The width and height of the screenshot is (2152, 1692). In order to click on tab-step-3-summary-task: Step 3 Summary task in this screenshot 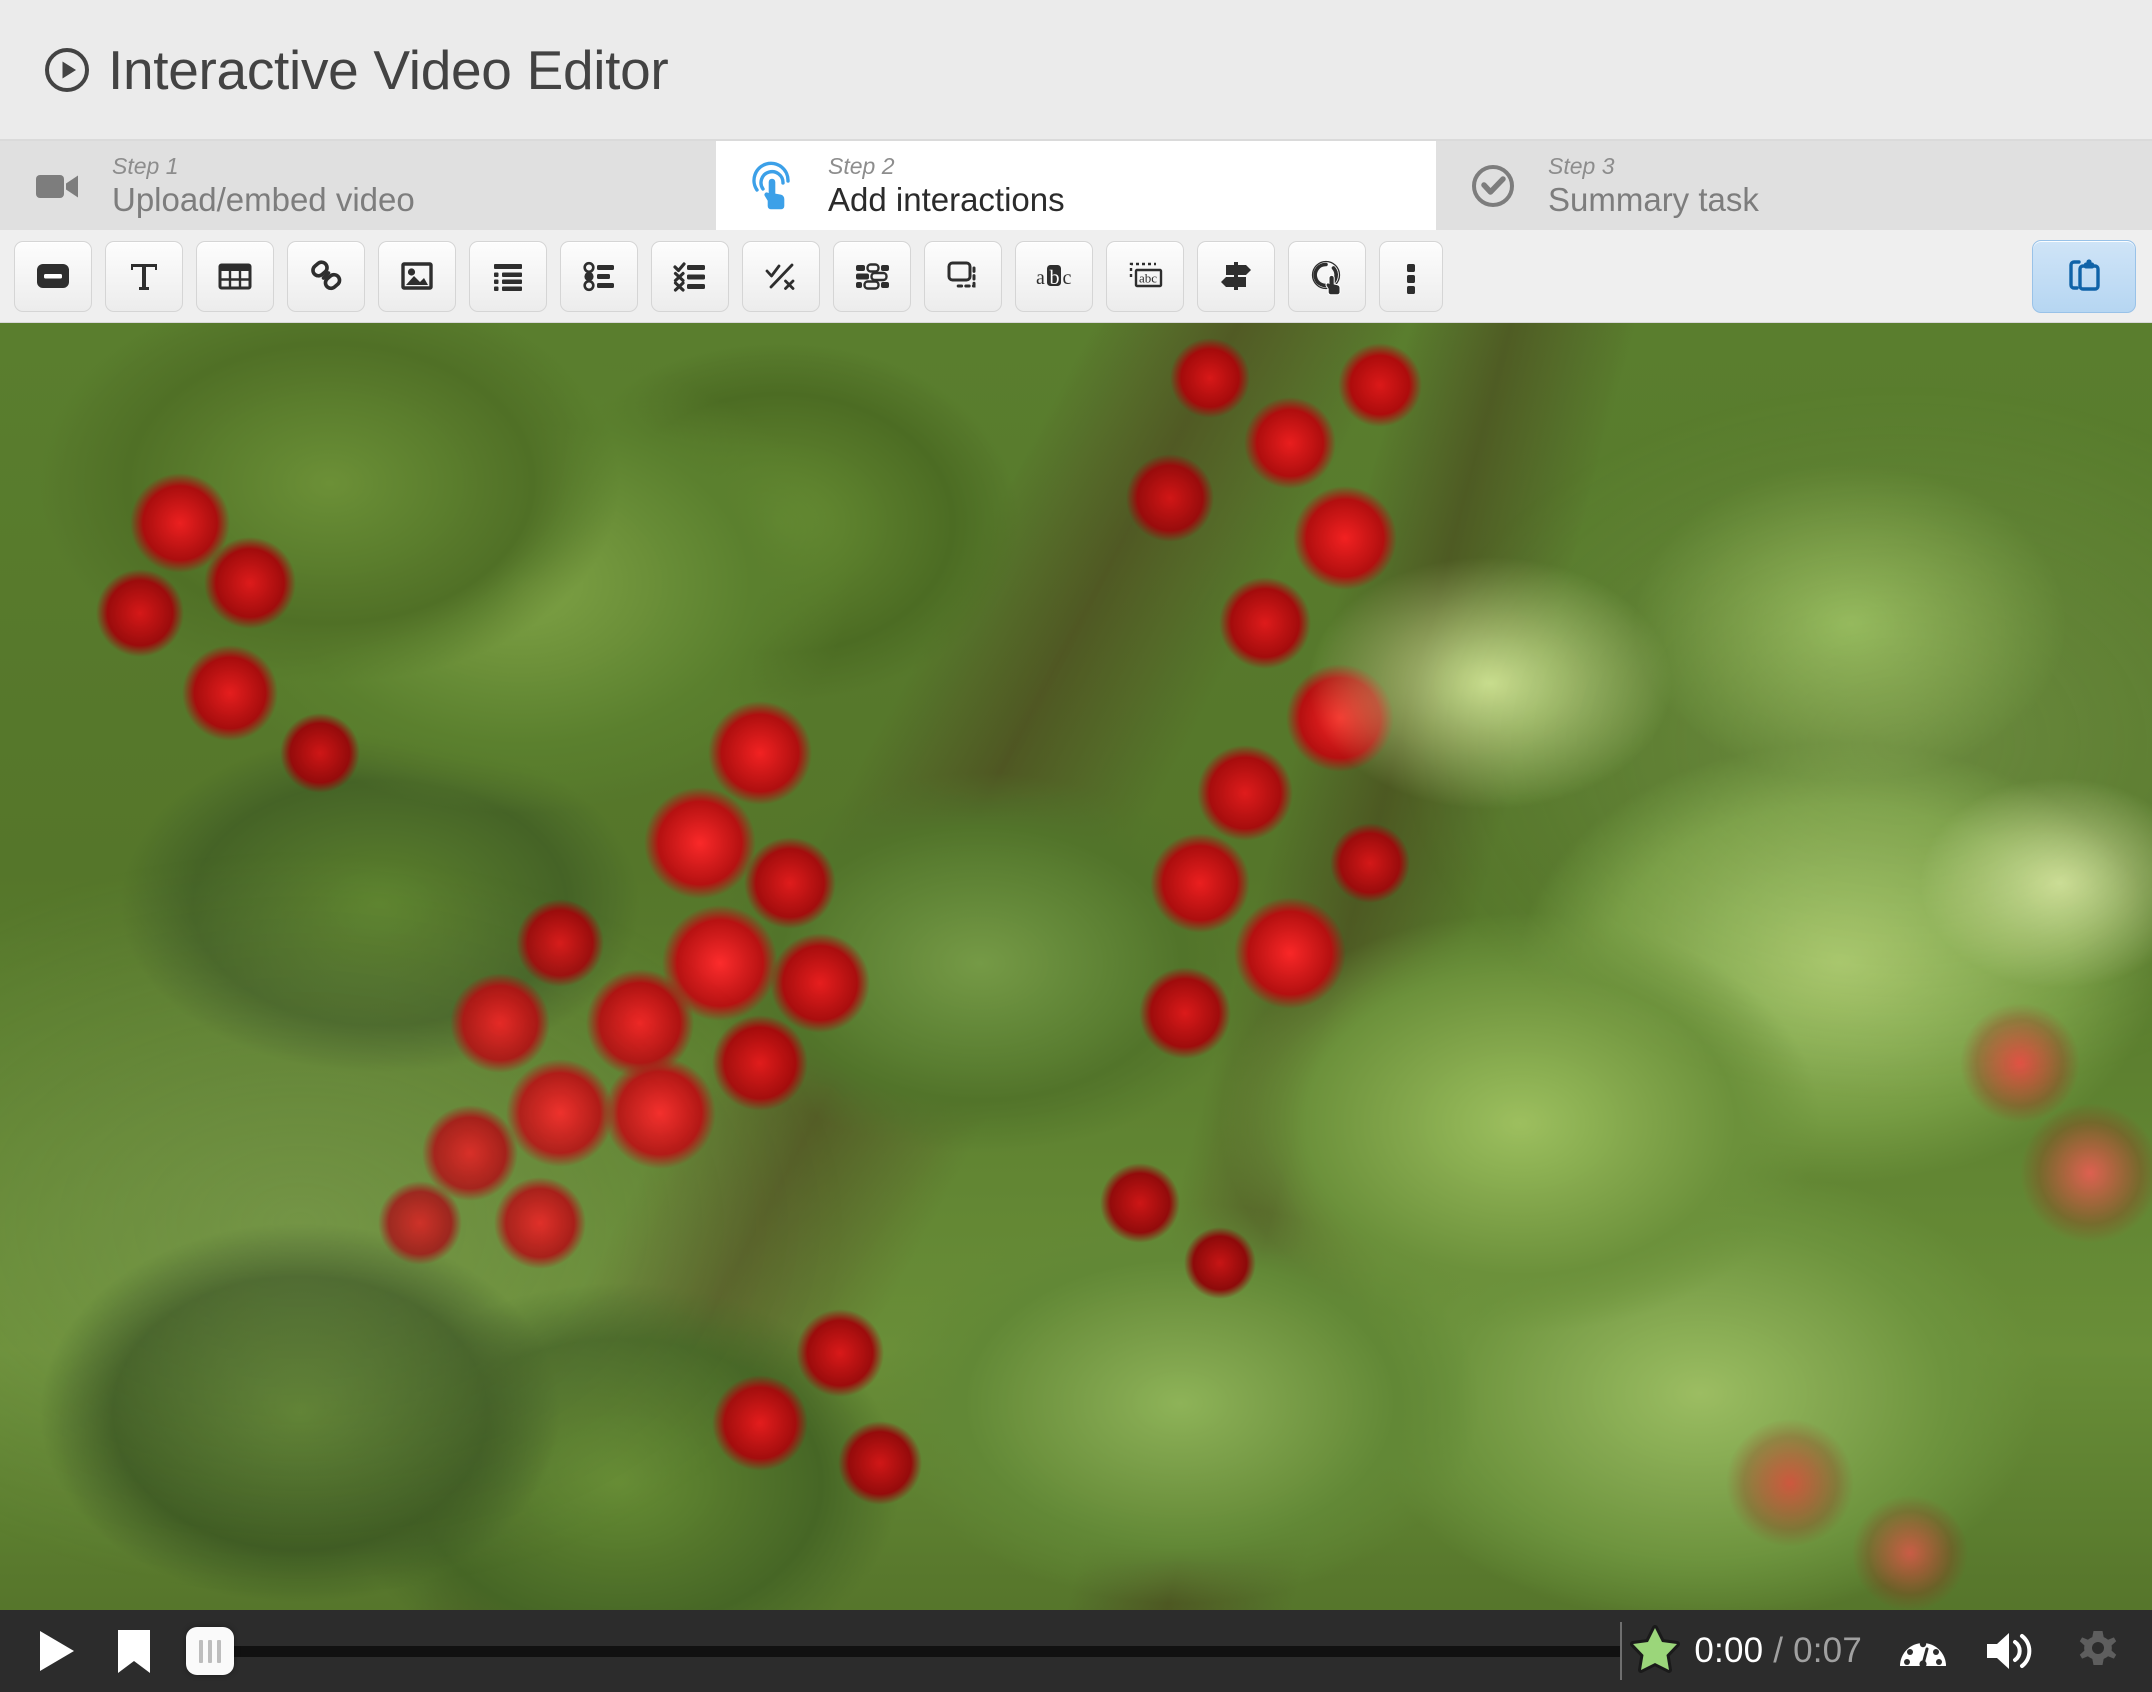, I will do `click(1794, 185)`.